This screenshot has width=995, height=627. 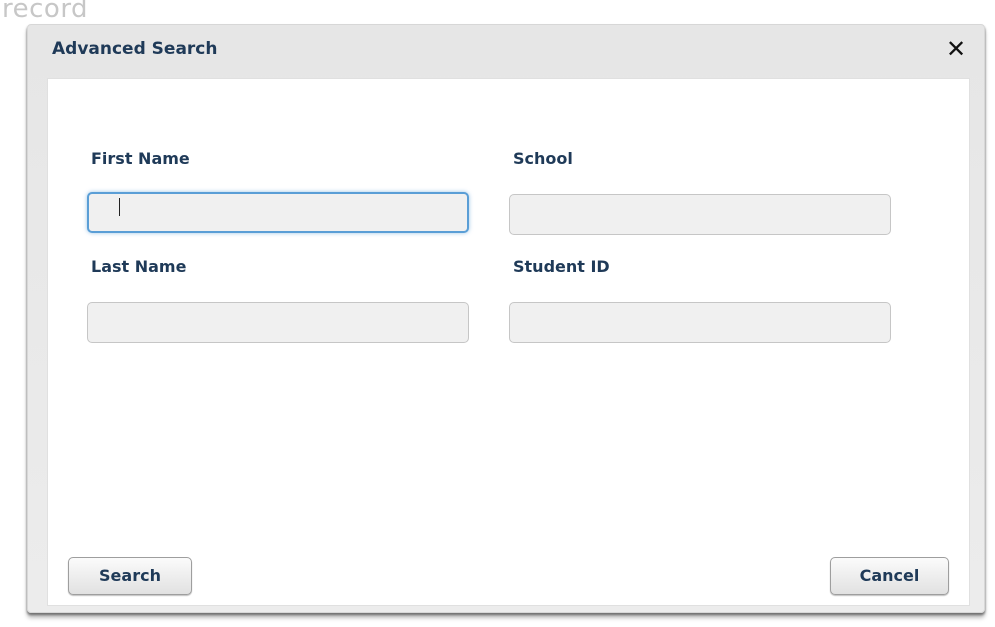 I want to click on text-caret, so click(x=119, y=207).